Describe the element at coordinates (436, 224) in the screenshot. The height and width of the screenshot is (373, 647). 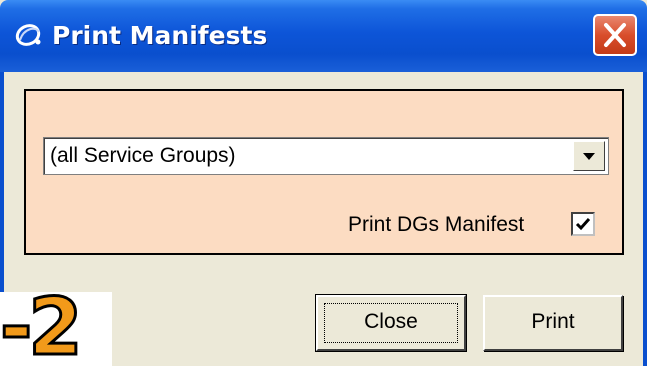
I see `print-dgs-manifest-label: Print DGs Manifest` at that location.